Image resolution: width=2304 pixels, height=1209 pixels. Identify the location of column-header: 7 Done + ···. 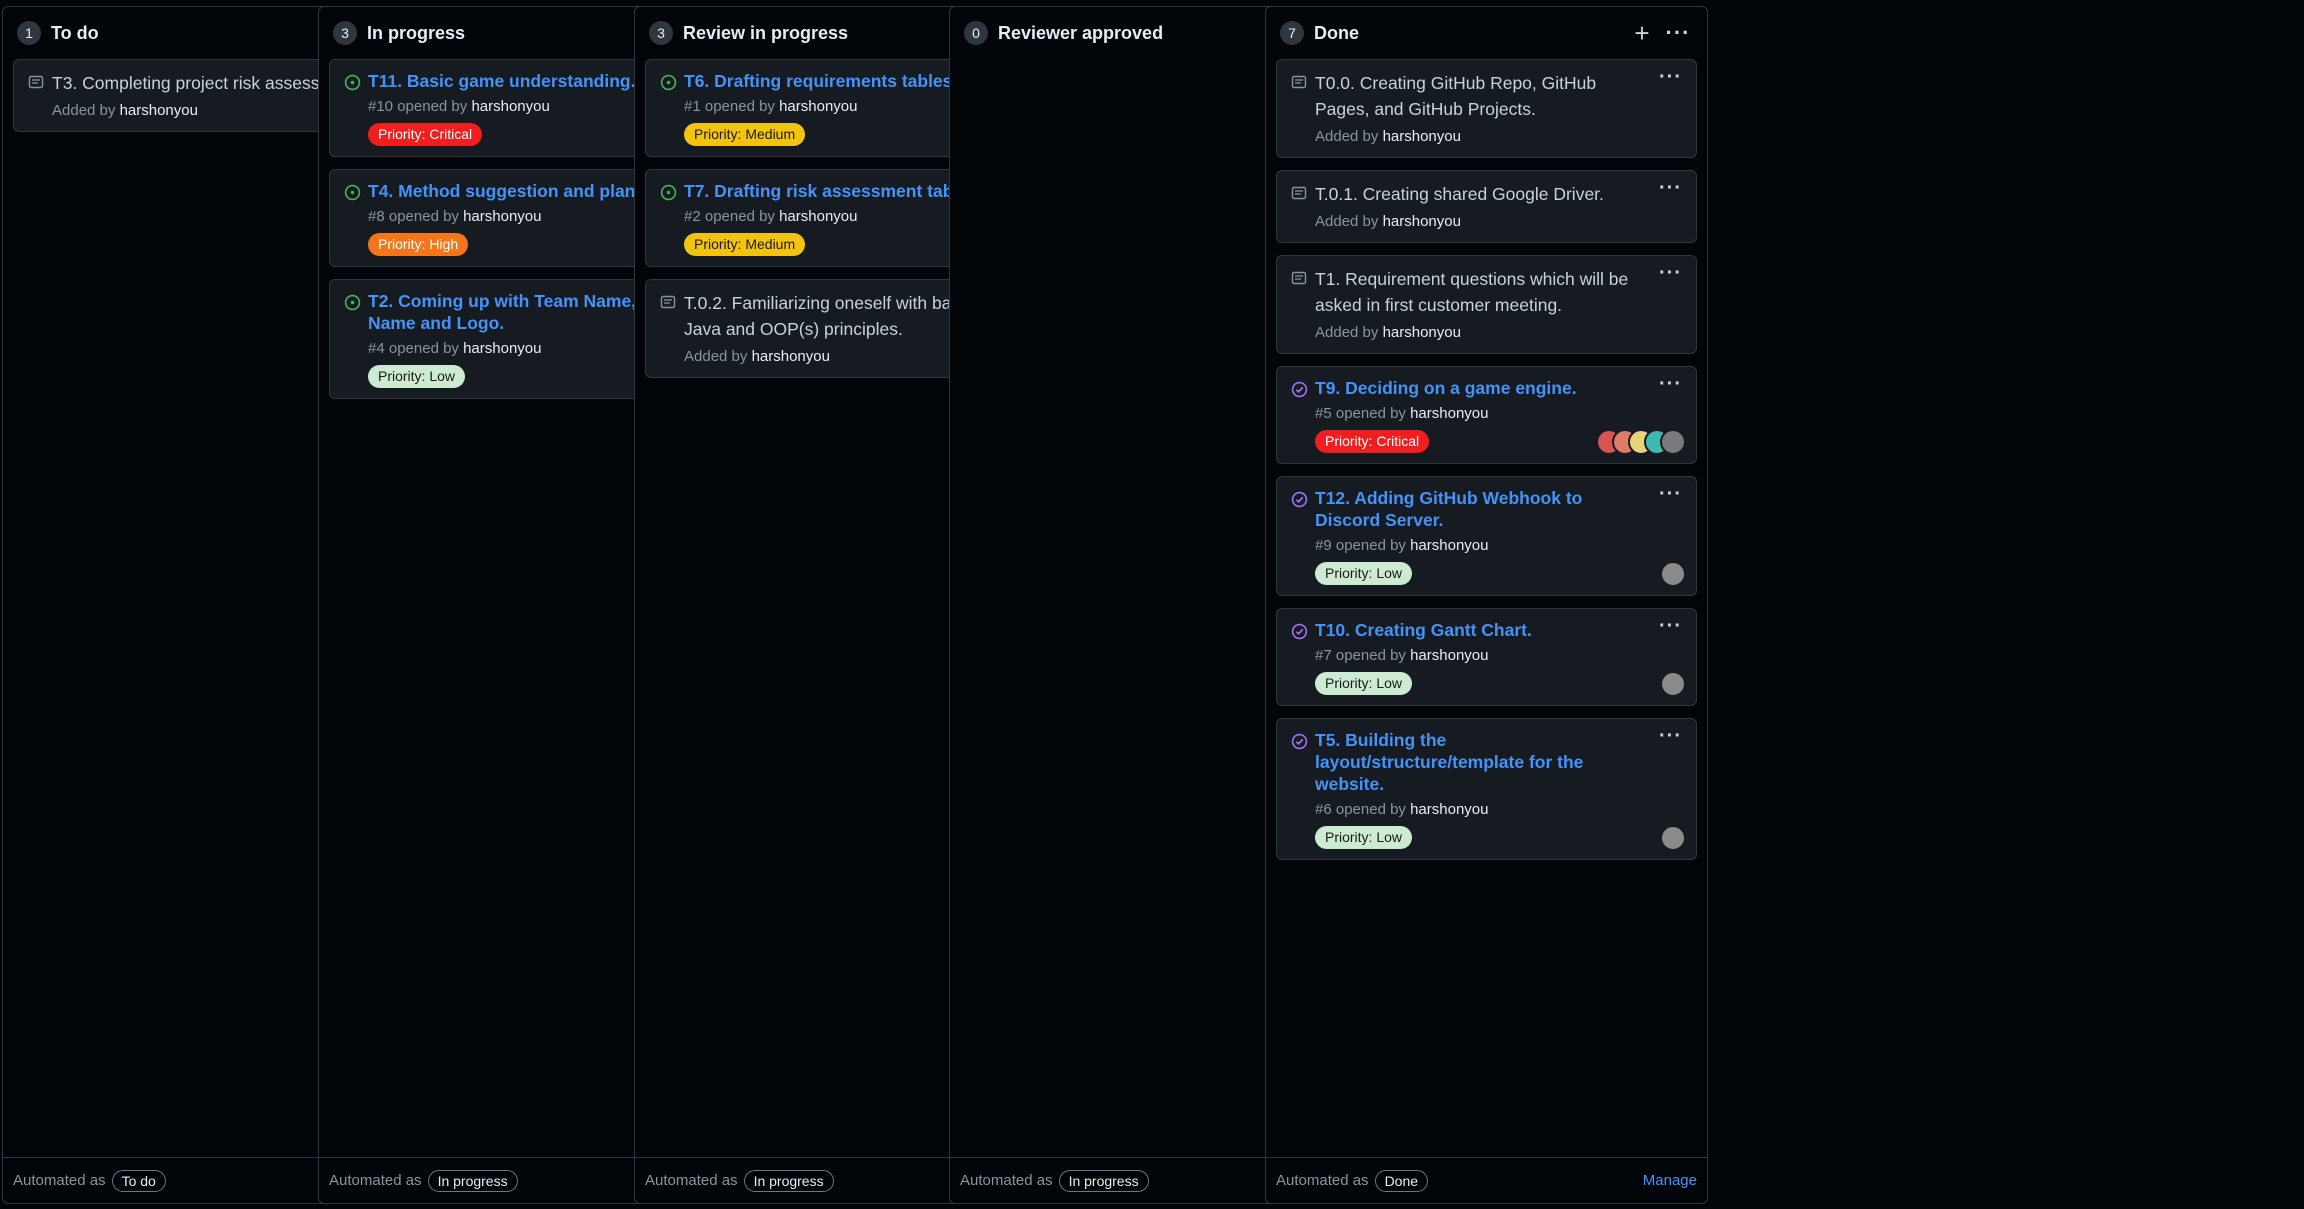
(1486, 33).